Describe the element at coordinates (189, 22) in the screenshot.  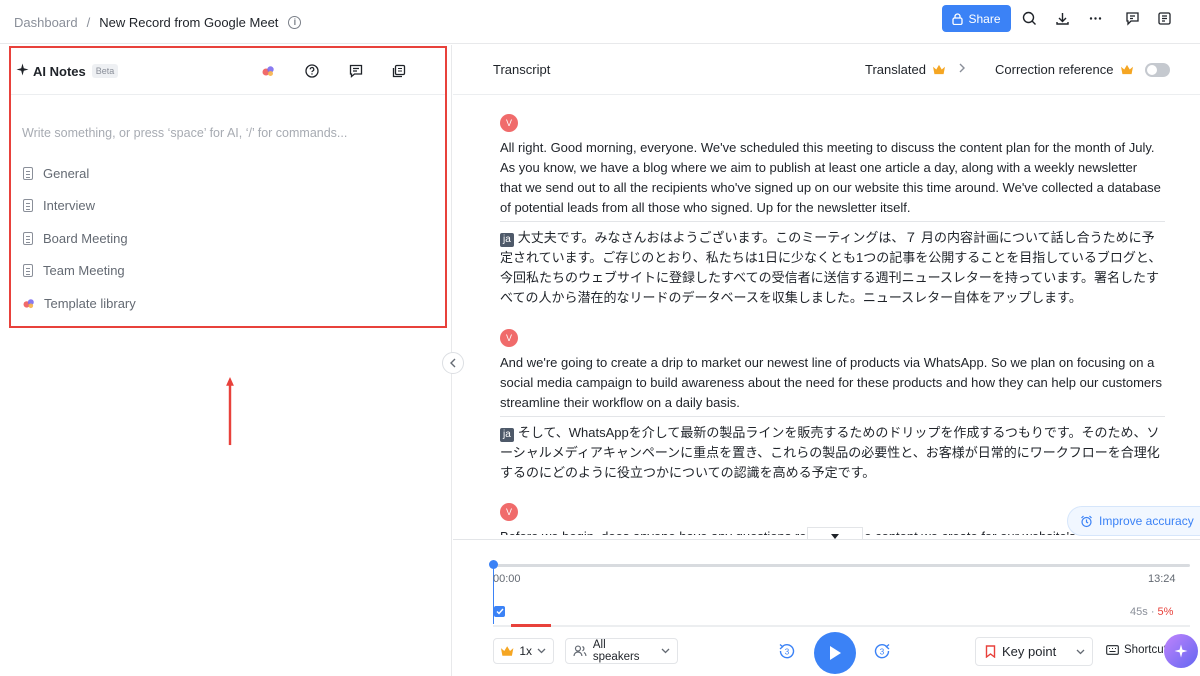
I see `page-title: New Record from Google Meet` at that location.